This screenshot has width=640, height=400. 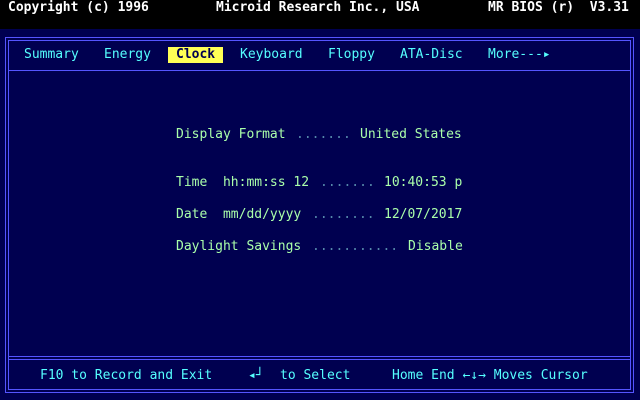 What do you see at coordinates (126, 375) in the screenshot?
I see `footer-record-exit: F10 to Record and Exit` at bounding box center [126, 375].